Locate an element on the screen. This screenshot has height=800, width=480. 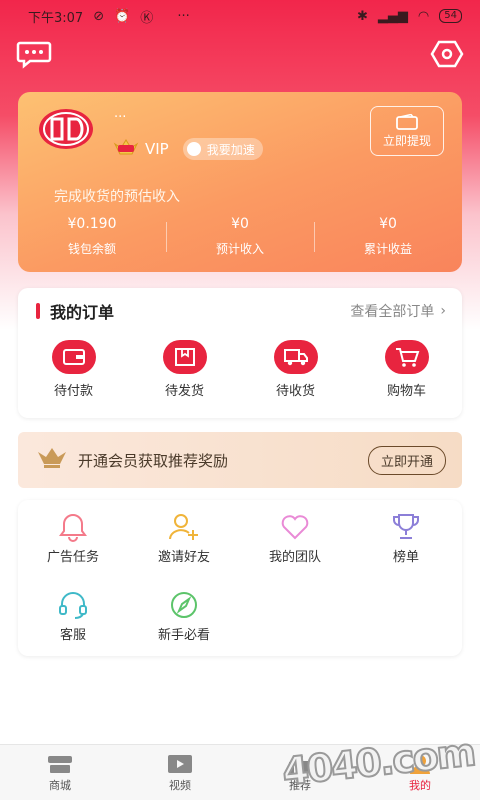
username: ··· is located at coordinates (120, 117).